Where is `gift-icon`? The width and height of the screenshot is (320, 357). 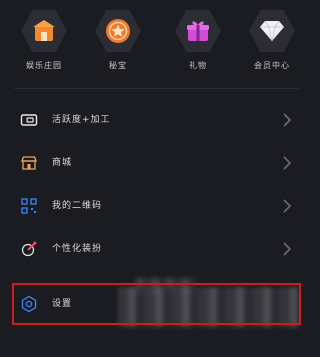 gift-icon is located at coordinates (198, 31).